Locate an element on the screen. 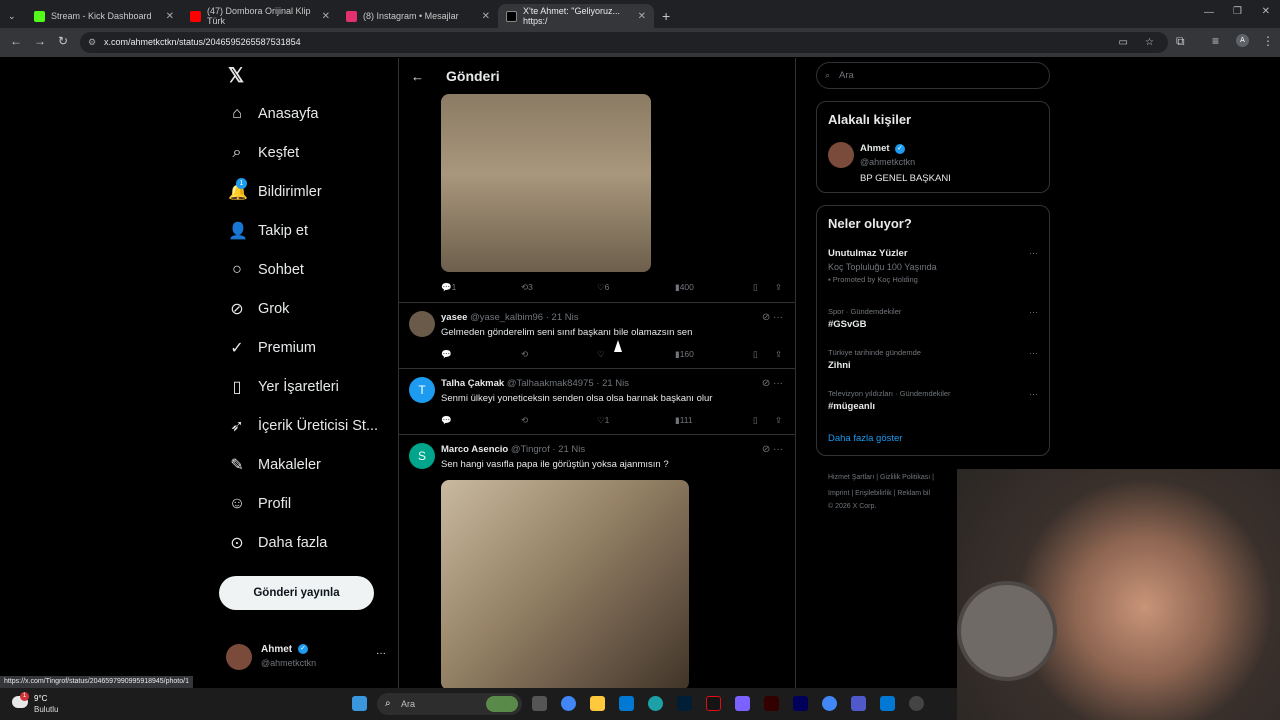  extensions-icon: ⧉ is located at coordinates (1180, 41).